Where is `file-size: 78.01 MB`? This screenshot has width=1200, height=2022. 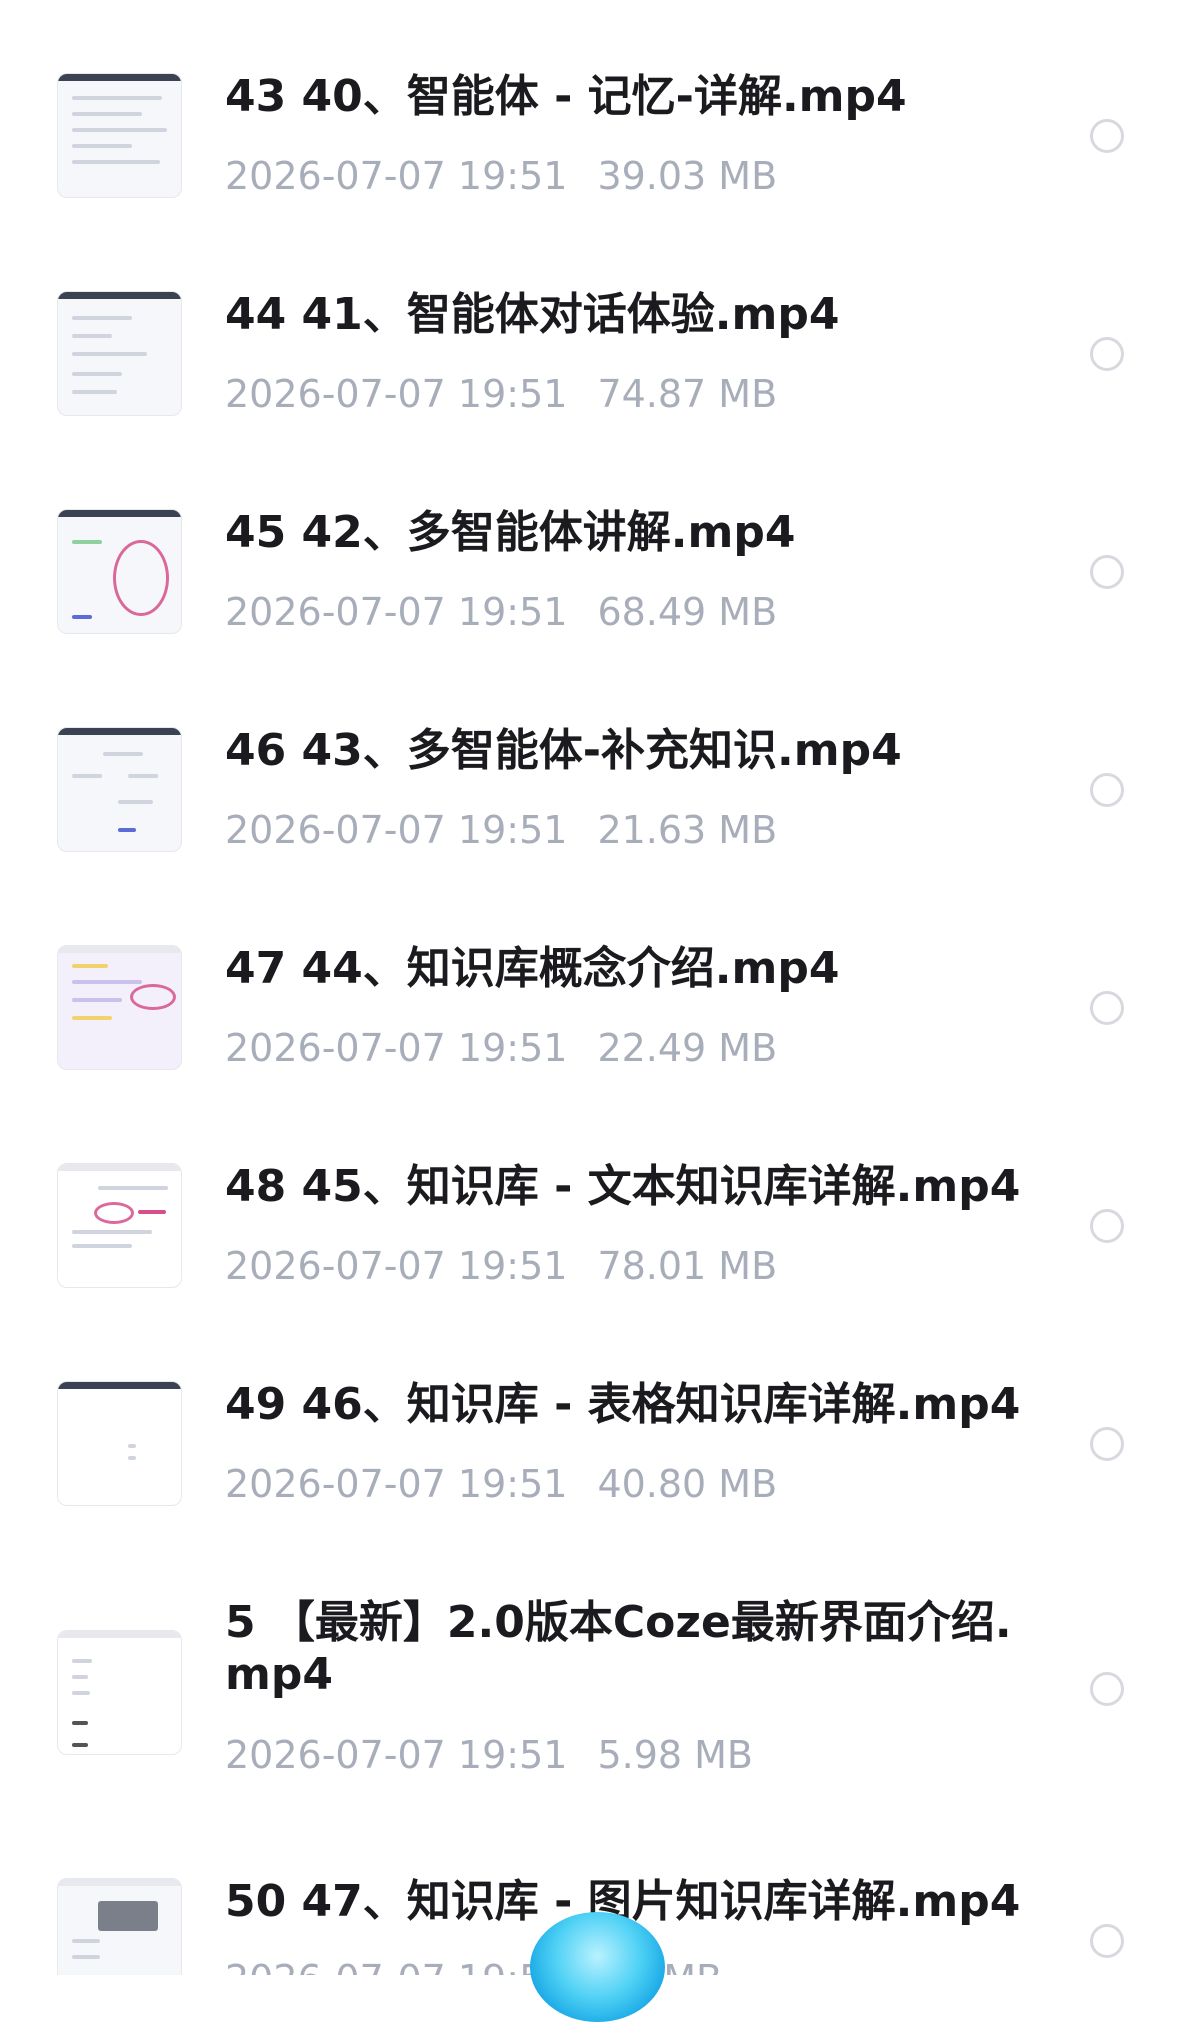
file-size: 78.01 MB is located at coordinates (687, 1266).